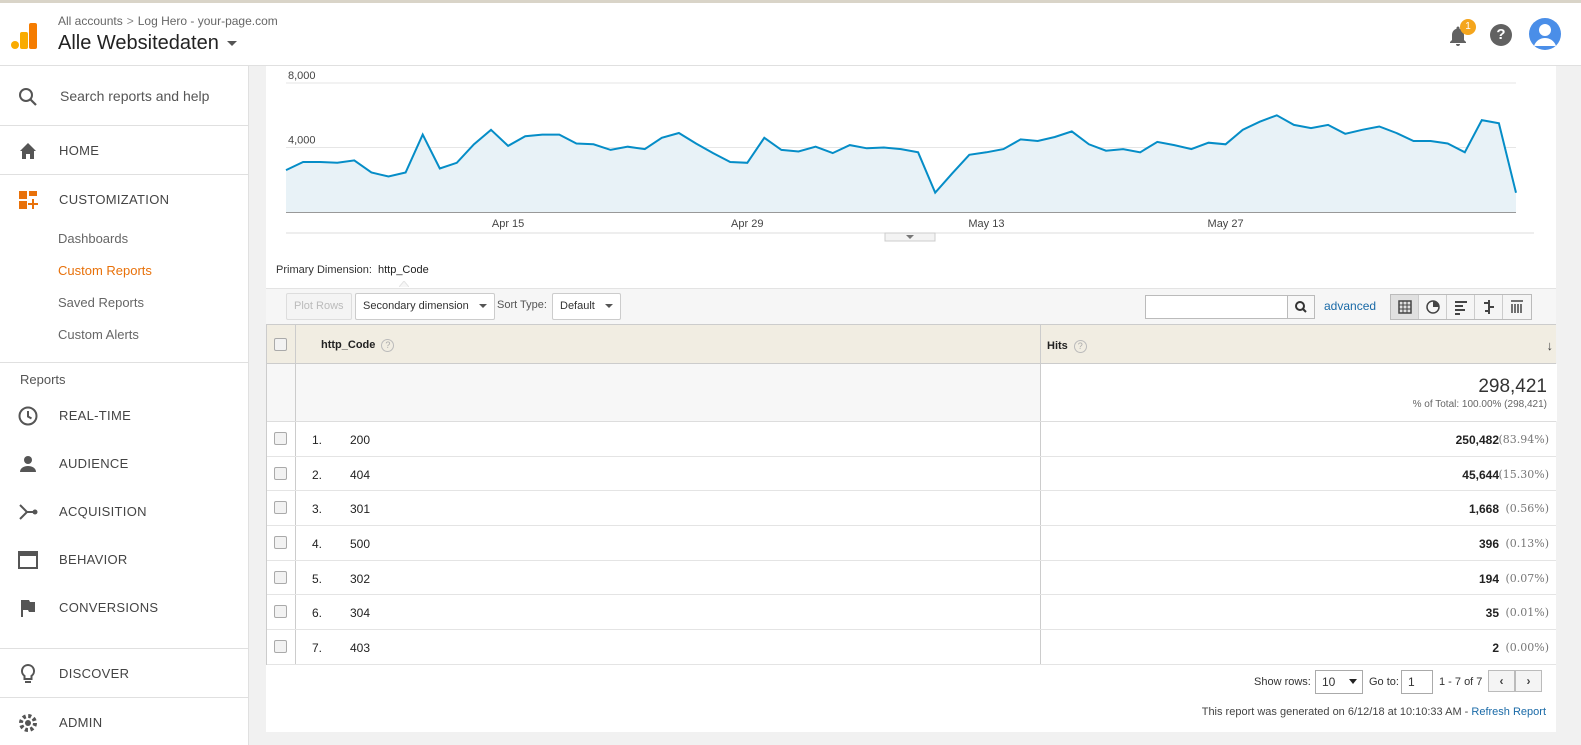 This screenshot has height=745, width=1581. Describe the element at coordinates (911, 439) in the screenshot. I see `table-row: 1. 200 250,482 (83.94%)` at that location.